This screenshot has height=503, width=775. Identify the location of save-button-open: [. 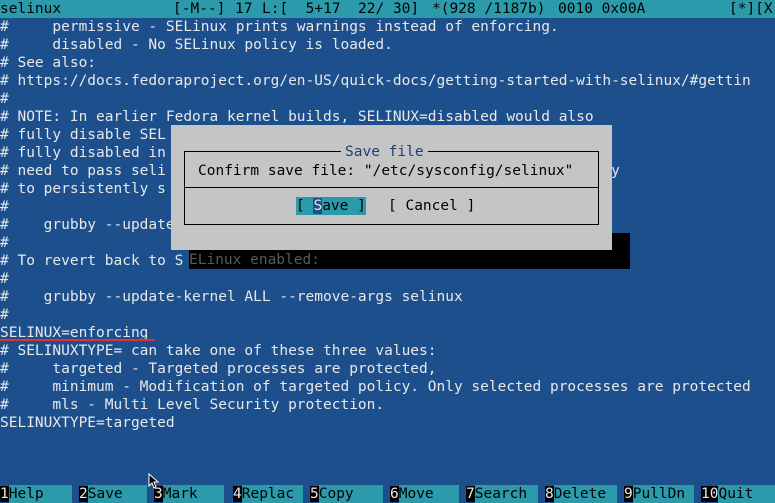
(305, 206).